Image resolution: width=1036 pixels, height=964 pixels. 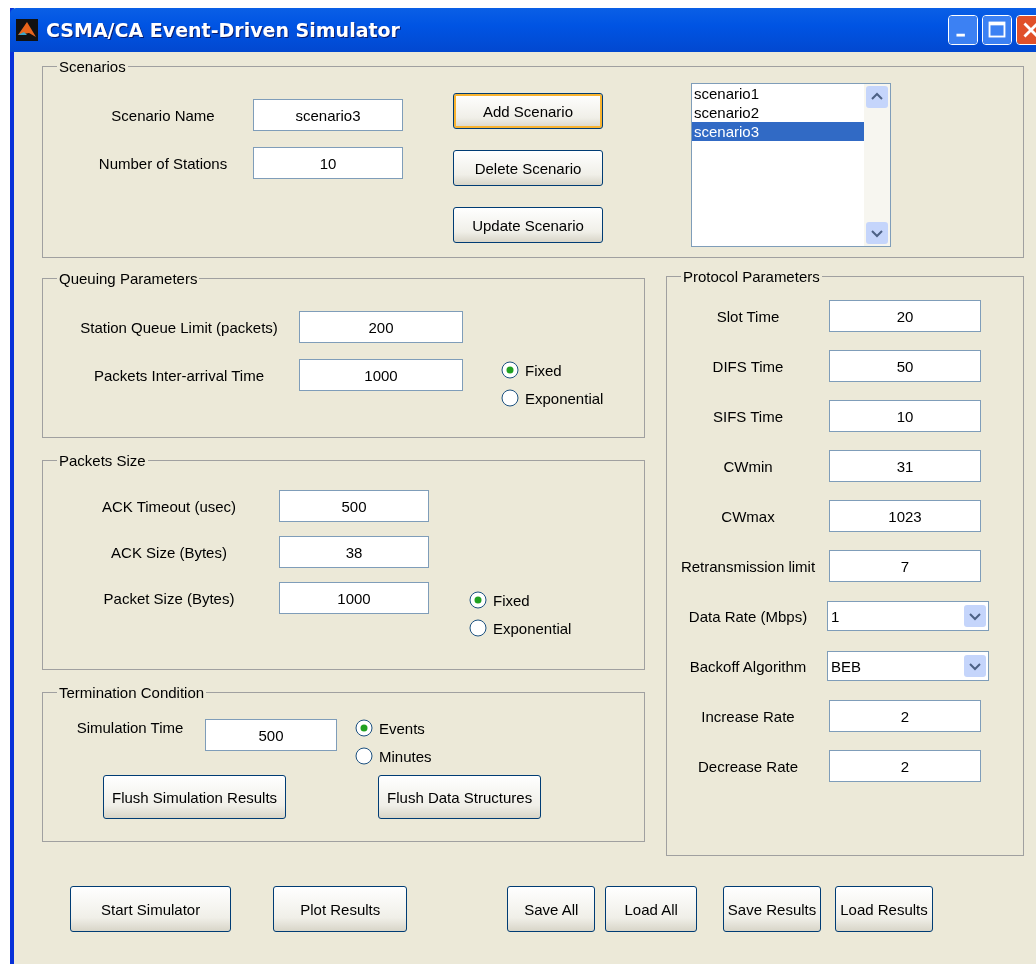 What do you see at coordinates (778, 112) in the screenshot?
I see `list-item: scenario2` at bounding box center [778, 112].